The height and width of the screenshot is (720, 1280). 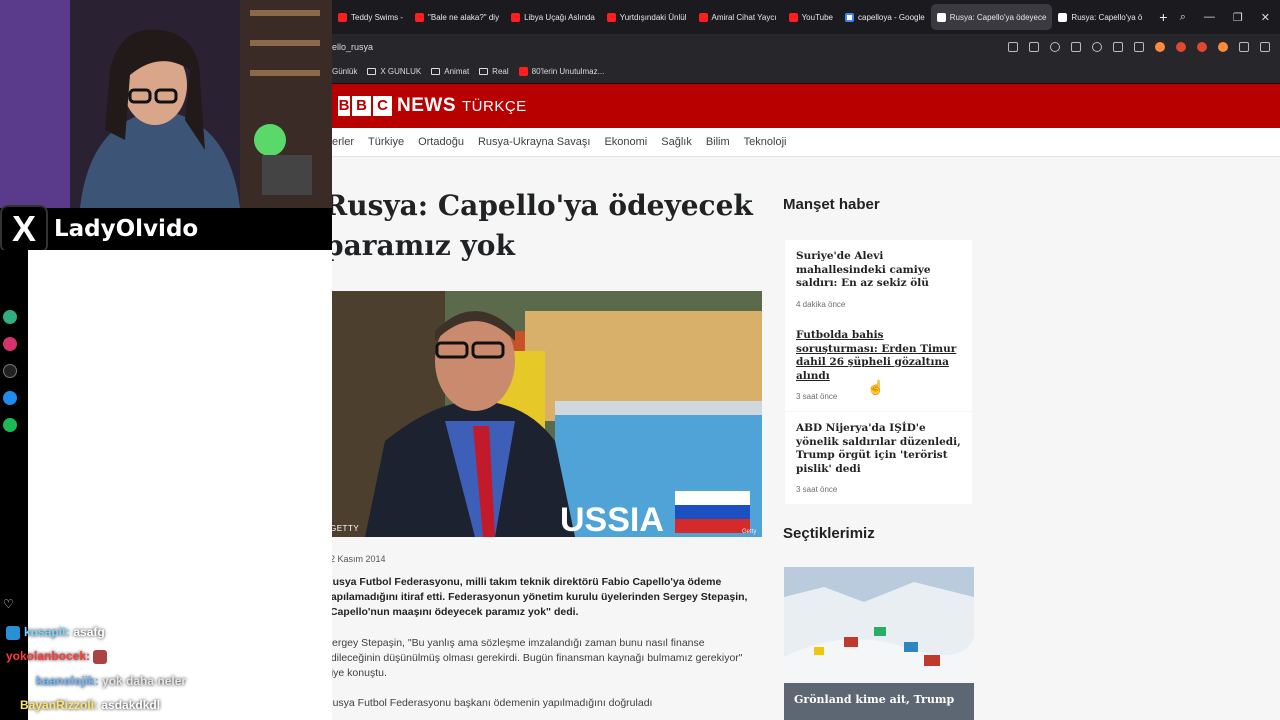 I want to click on tab-google-search: capelloya - Google, so click(x=885, y=17).